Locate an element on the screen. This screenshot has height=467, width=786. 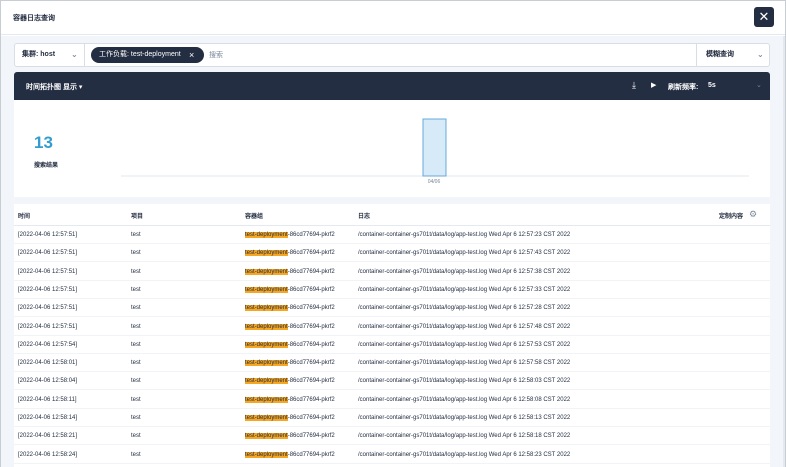
refresh-interval-select: 5s is located at coordinates (712, 85).